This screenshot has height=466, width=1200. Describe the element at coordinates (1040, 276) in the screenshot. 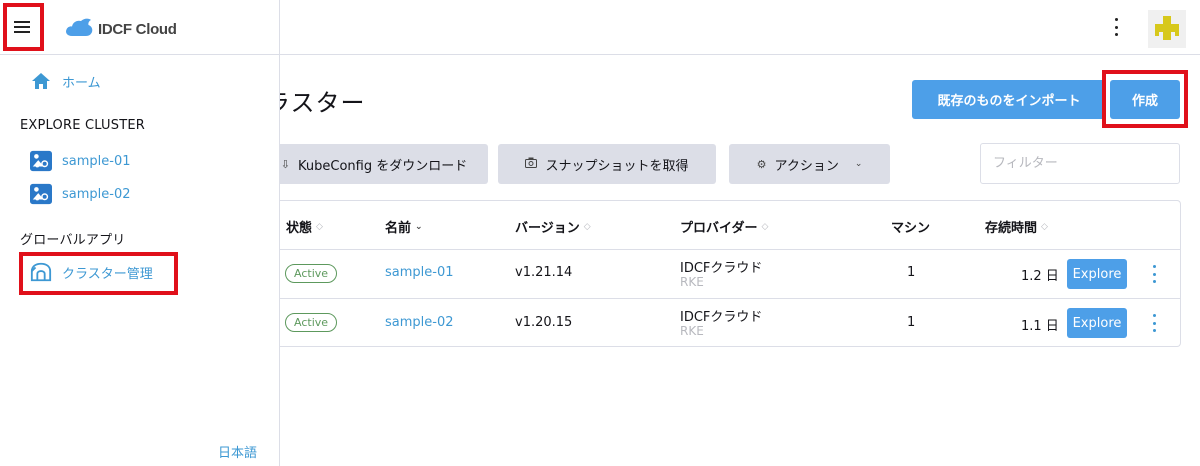

I see `age-value: 1.2 日` at that location.